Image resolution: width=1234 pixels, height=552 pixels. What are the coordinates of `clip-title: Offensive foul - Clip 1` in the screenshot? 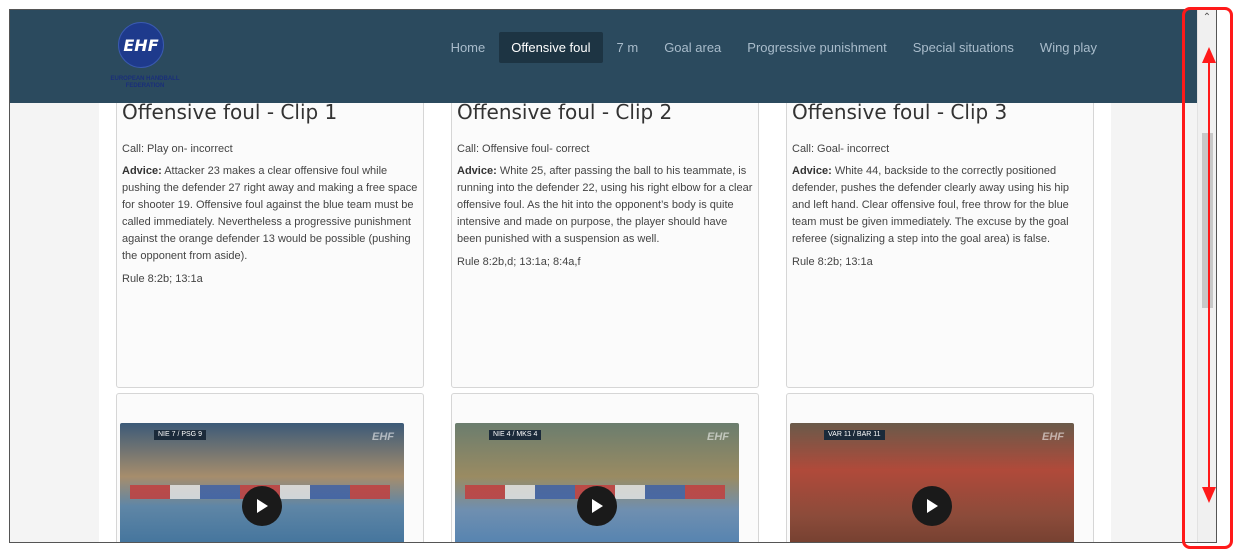 It's located at (230, 112).